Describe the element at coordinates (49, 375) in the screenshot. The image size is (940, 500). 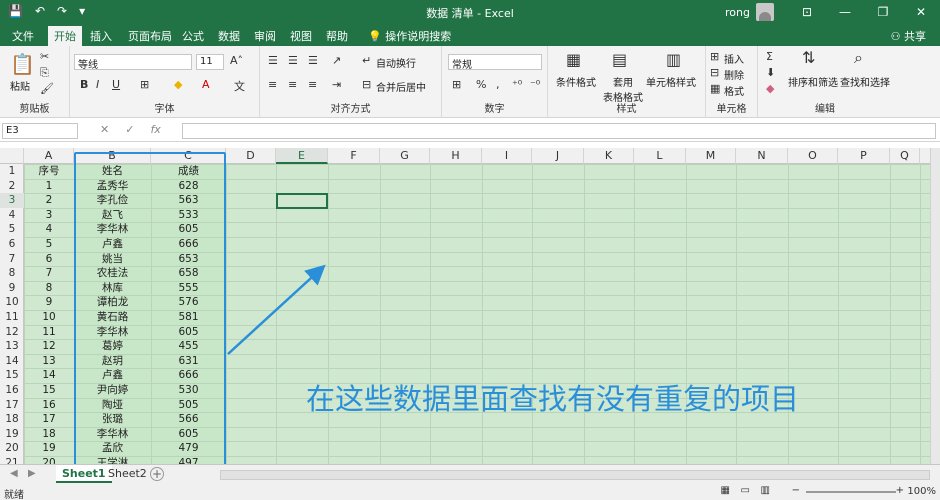
I see `table-cell: 14` at that location.